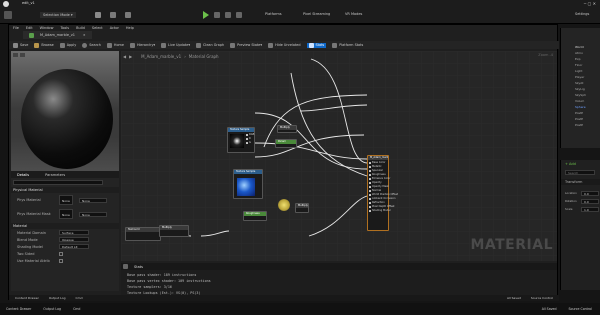  What do you see at coordinates (57, 35) in the screenshot?
I see `asset-tab: M_Adam_marble_v1 ✕` at bounding box center [57, 35].